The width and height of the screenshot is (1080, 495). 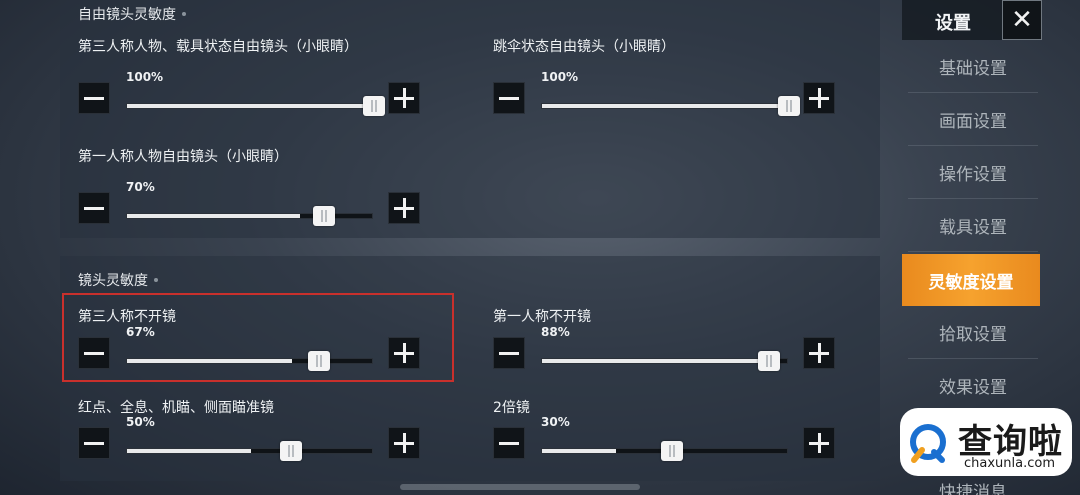 What do you see at coordinates (140, 422) in the screenshot?
I see `slider-value: 50%` at bounding box center [140, 422].